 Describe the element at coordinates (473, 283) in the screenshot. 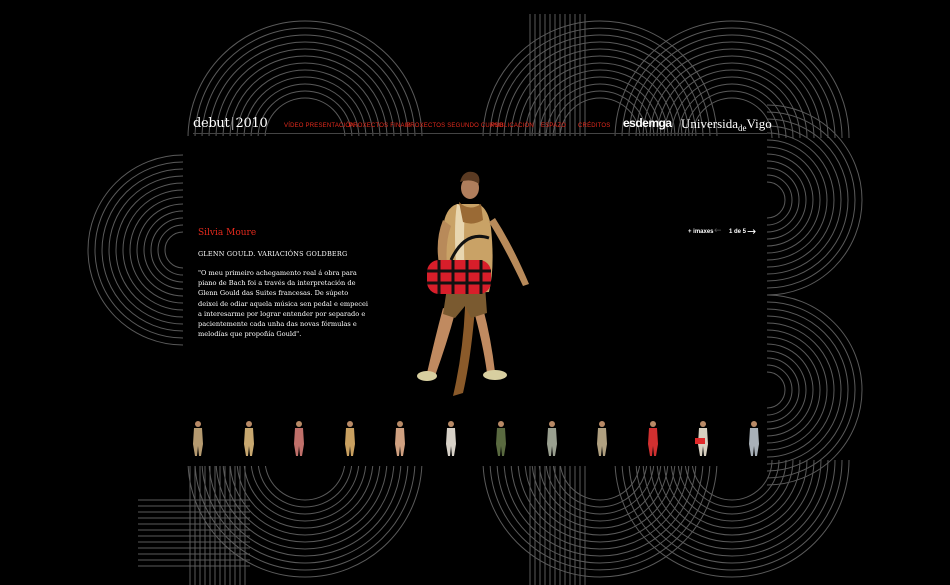

I see `model-photo` at that location.